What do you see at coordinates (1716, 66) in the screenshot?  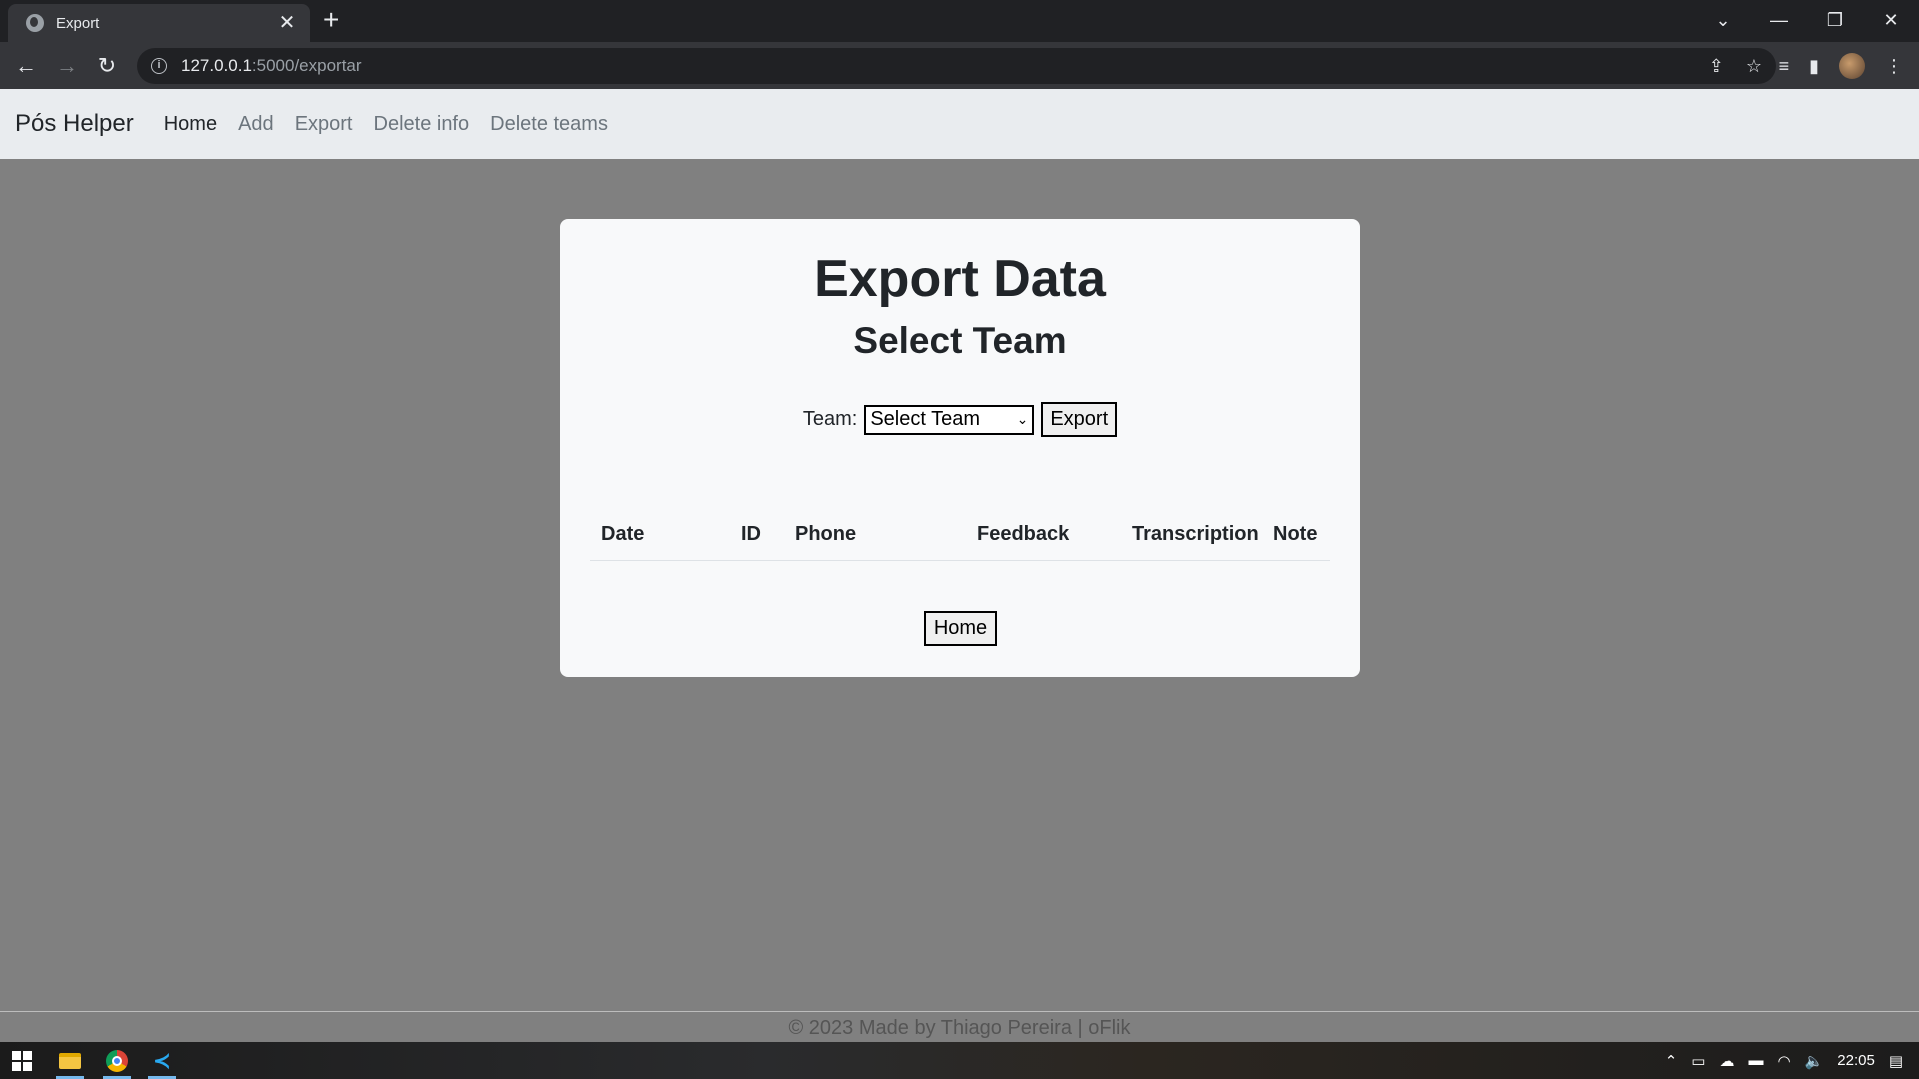 I see `share-icon: ⇪` at bounding box center [1716, 66].